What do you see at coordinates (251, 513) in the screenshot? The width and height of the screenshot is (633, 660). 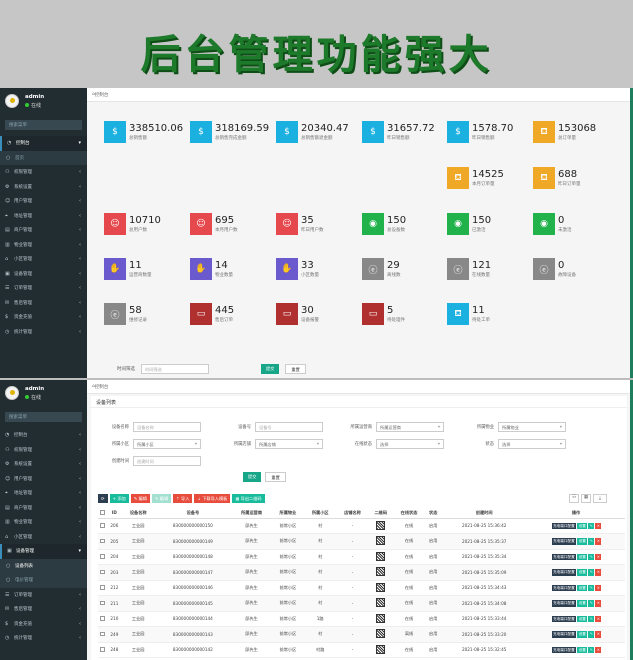 I see `column-header: 所属运营商` at bounding box center [251, 513].